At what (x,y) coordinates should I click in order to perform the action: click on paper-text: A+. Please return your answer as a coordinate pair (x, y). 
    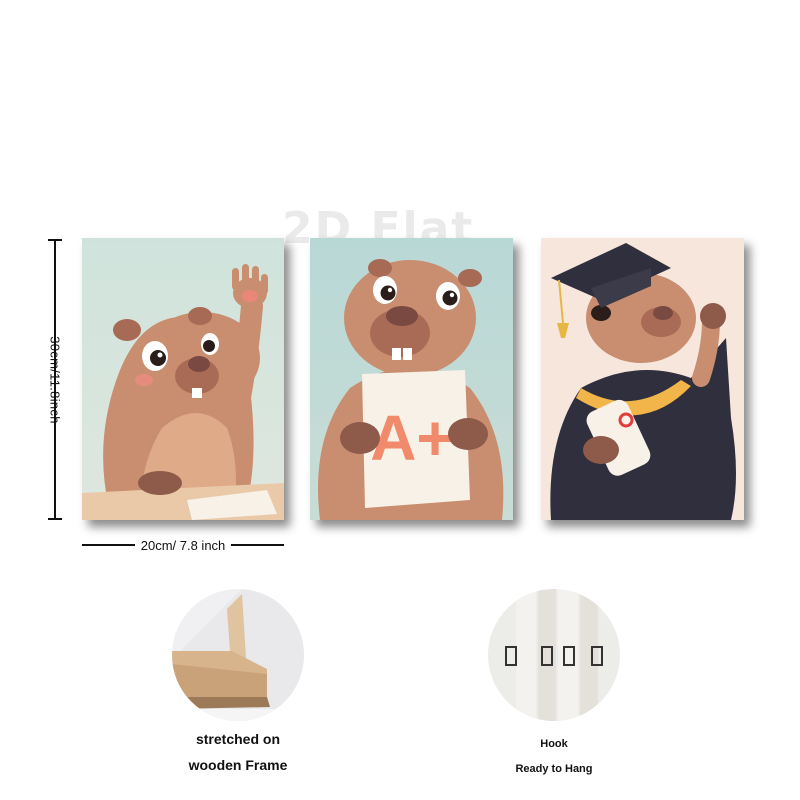
    Looking at the image, I should click on (412, 438).